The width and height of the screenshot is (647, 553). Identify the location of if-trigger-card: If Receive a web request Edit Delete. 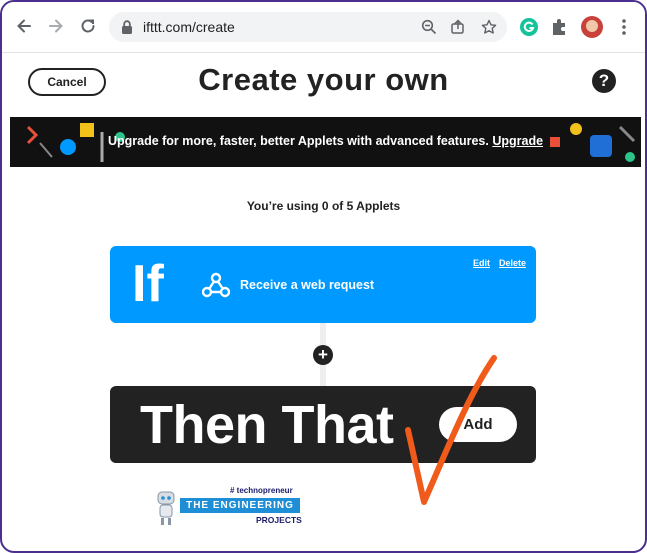
(323, 284).